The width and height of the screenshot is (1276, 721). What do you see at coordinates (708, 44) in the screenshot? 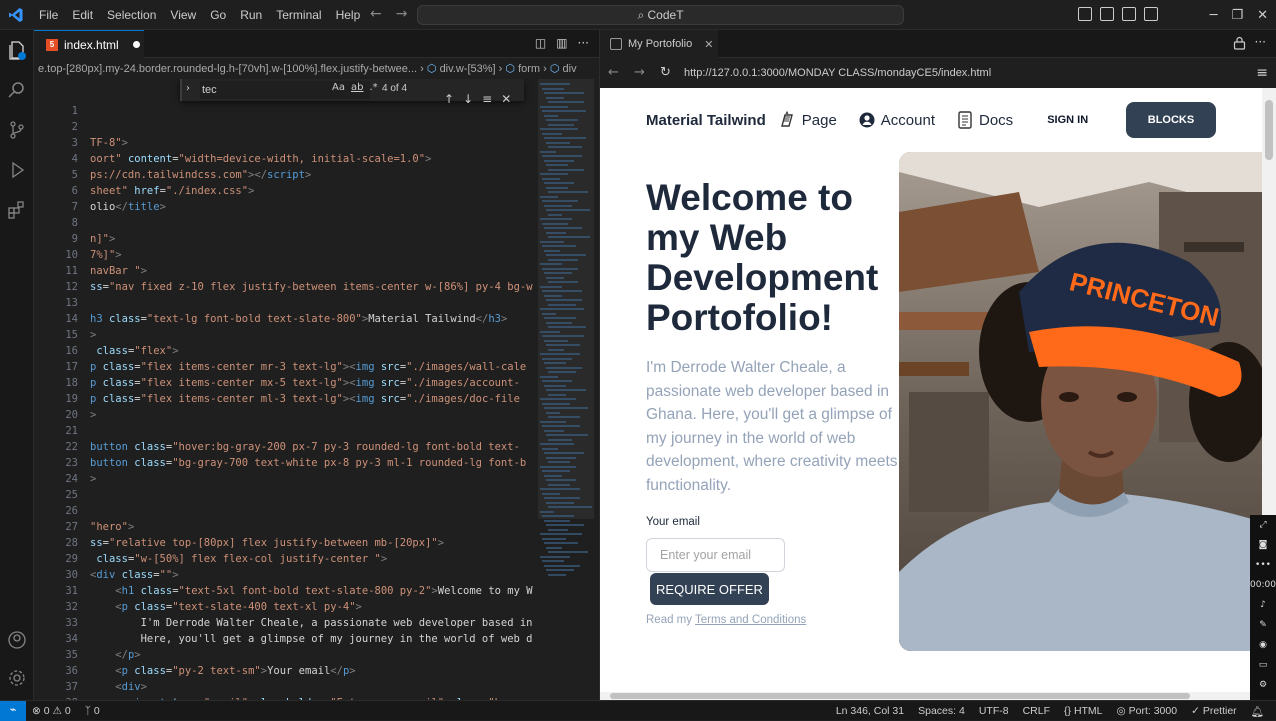
I see `close-tab-icon: ✕` at bounding box center [708, 44].